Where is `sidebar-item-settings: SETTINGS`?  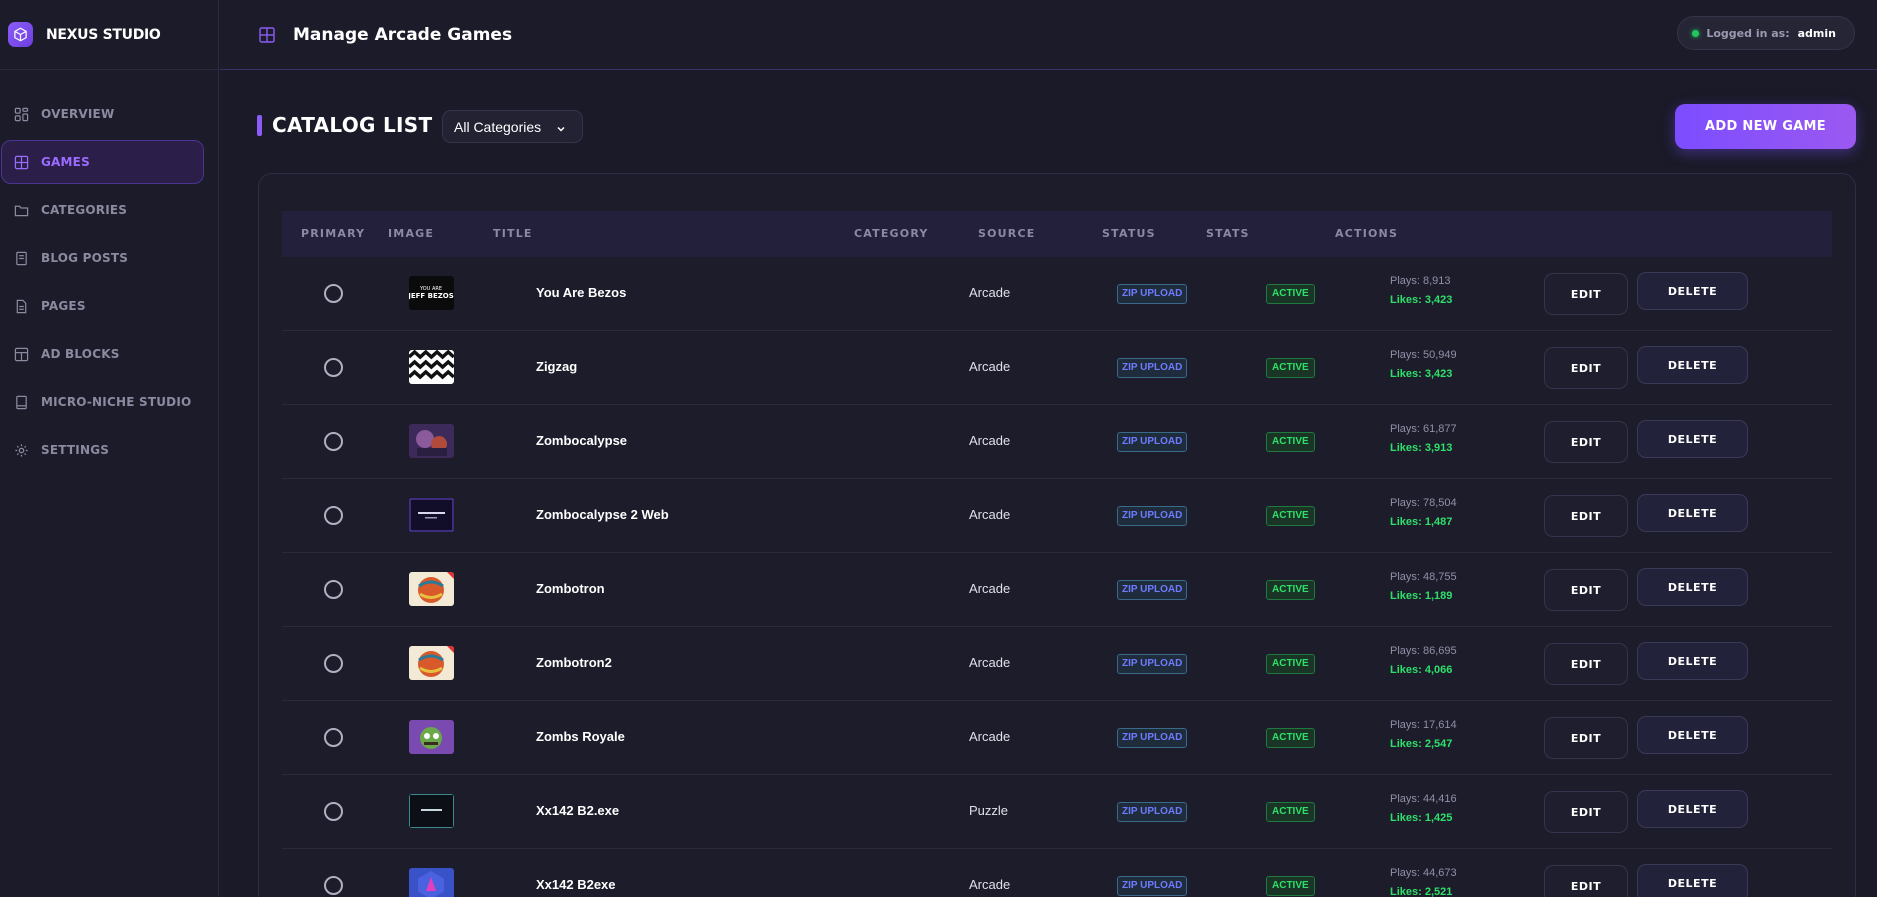
sidebar-item-settings: SETTINGS is located at coordinates (102, 450).